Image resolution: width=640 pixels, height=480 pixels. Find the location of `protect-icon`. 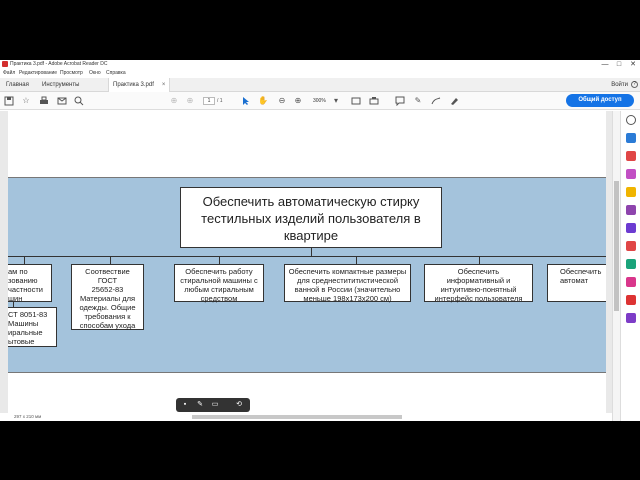

protect-icon is located at coordinates (631, 246).